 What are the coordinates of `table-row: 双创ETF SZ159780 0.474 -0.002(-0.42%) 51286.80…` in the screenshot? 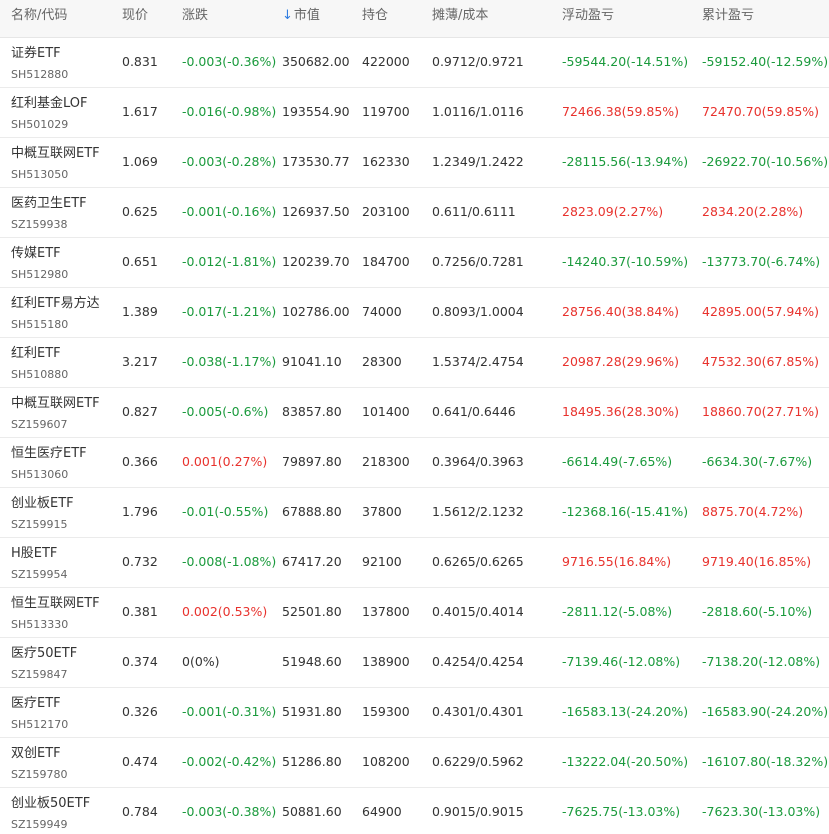 It's located at (414, 763).